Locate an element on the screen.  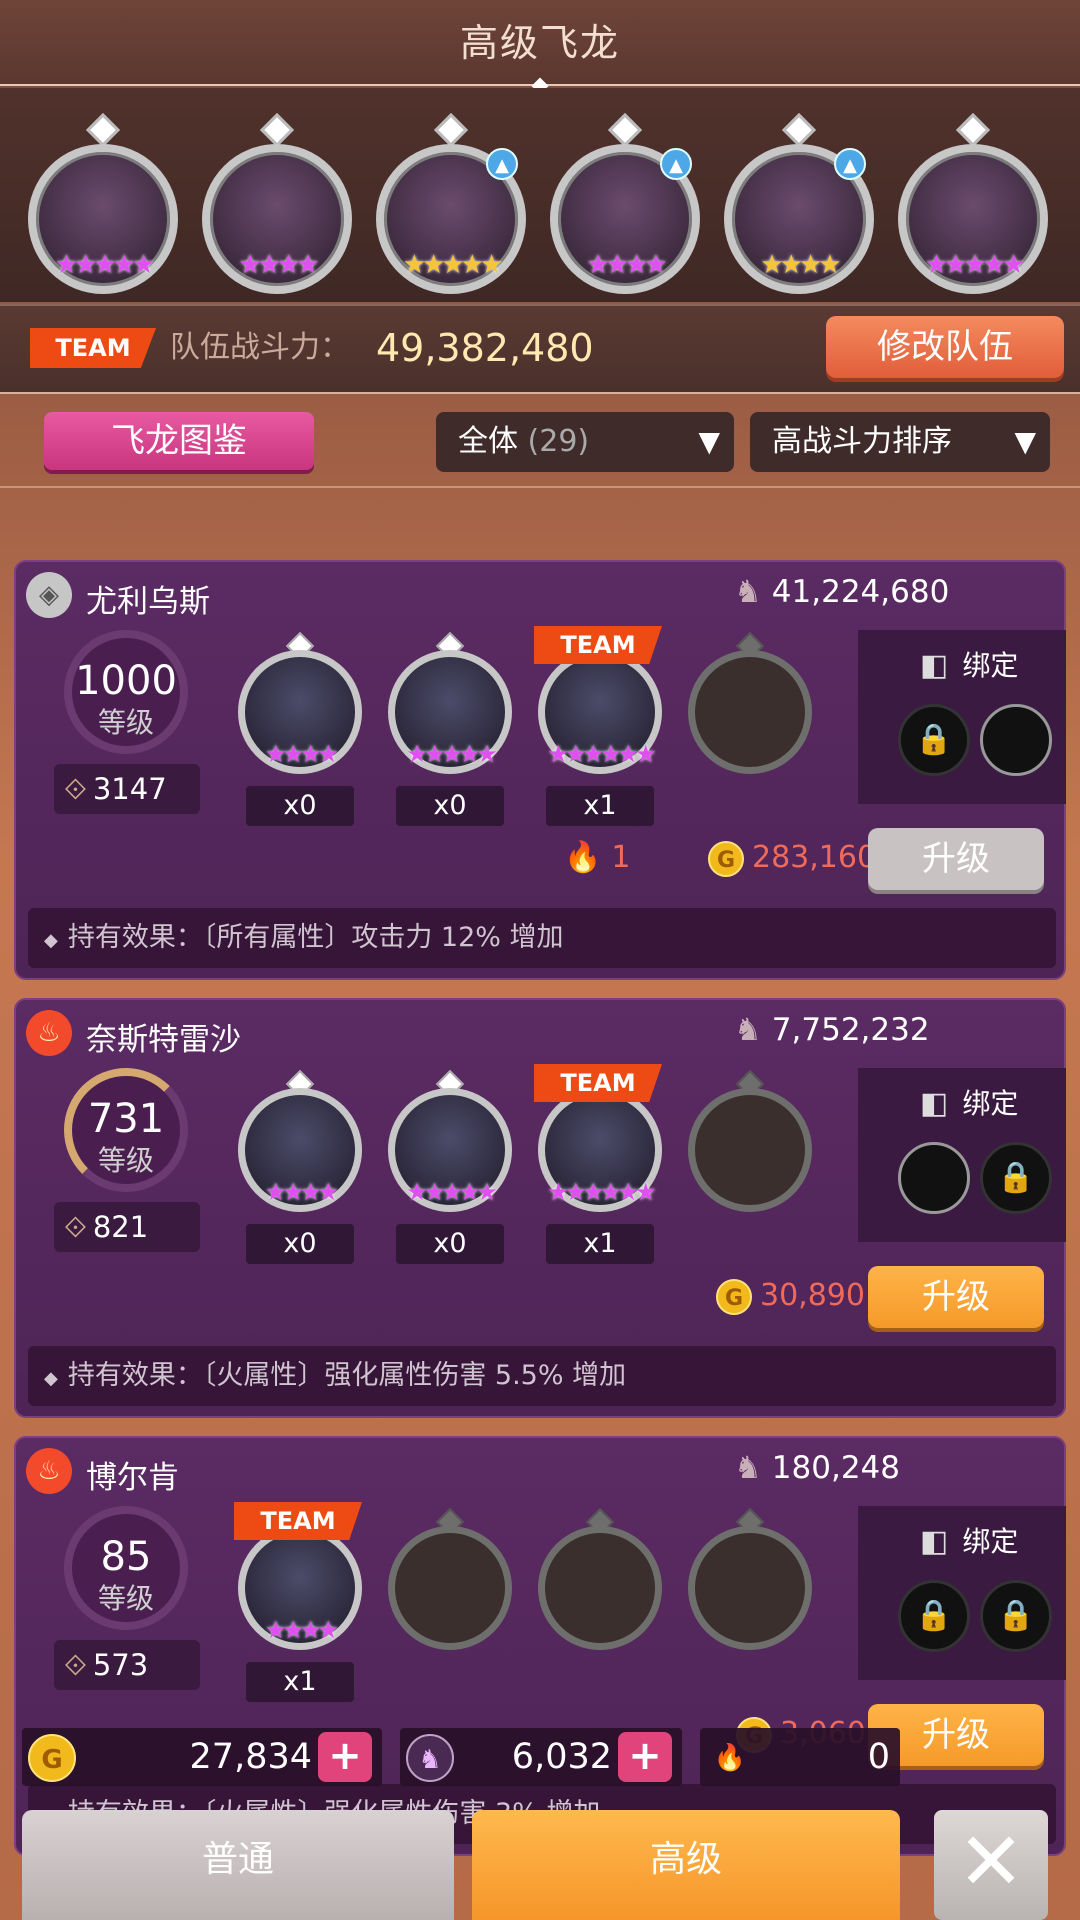
flame-amount: 0 is located at coordinates (878, 1757).